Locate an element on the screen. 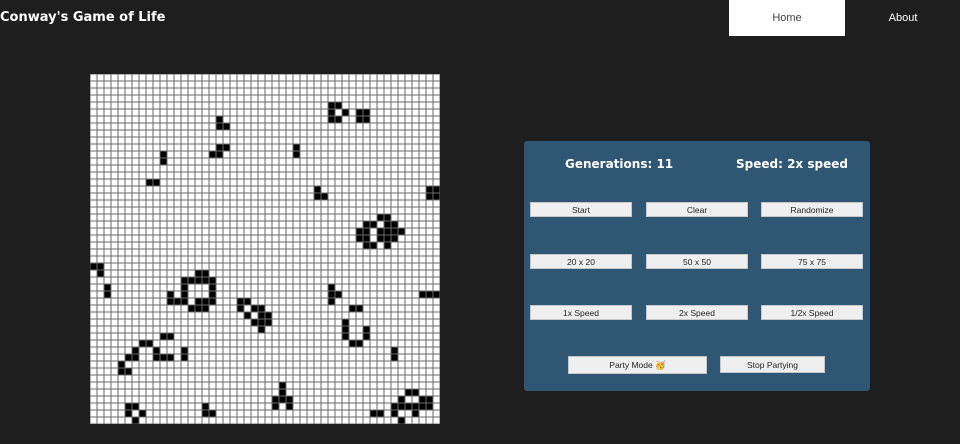 The width and height of the screenshot is (960, 444). start-button: Start is located at coordinates (581, 209).